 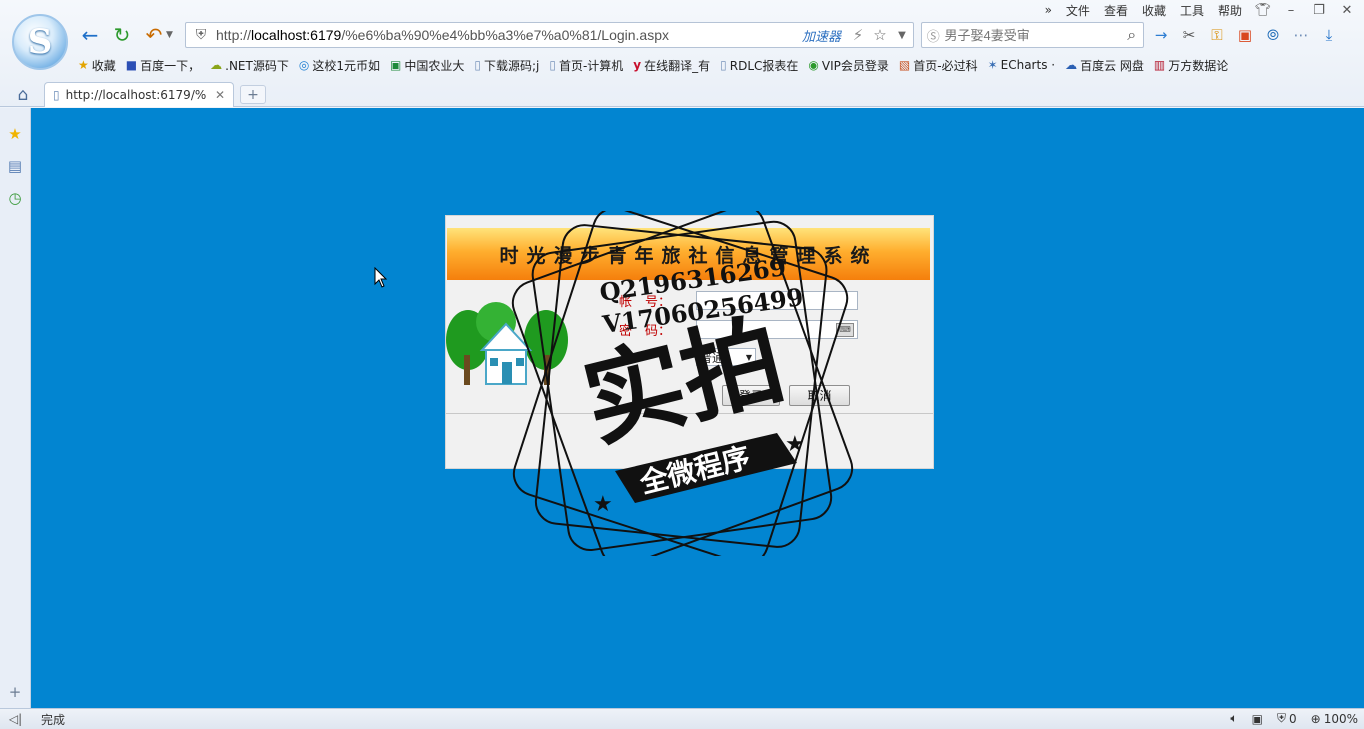 I want to click on zoom-icon: ⊕, so click(x=1315, y=718).